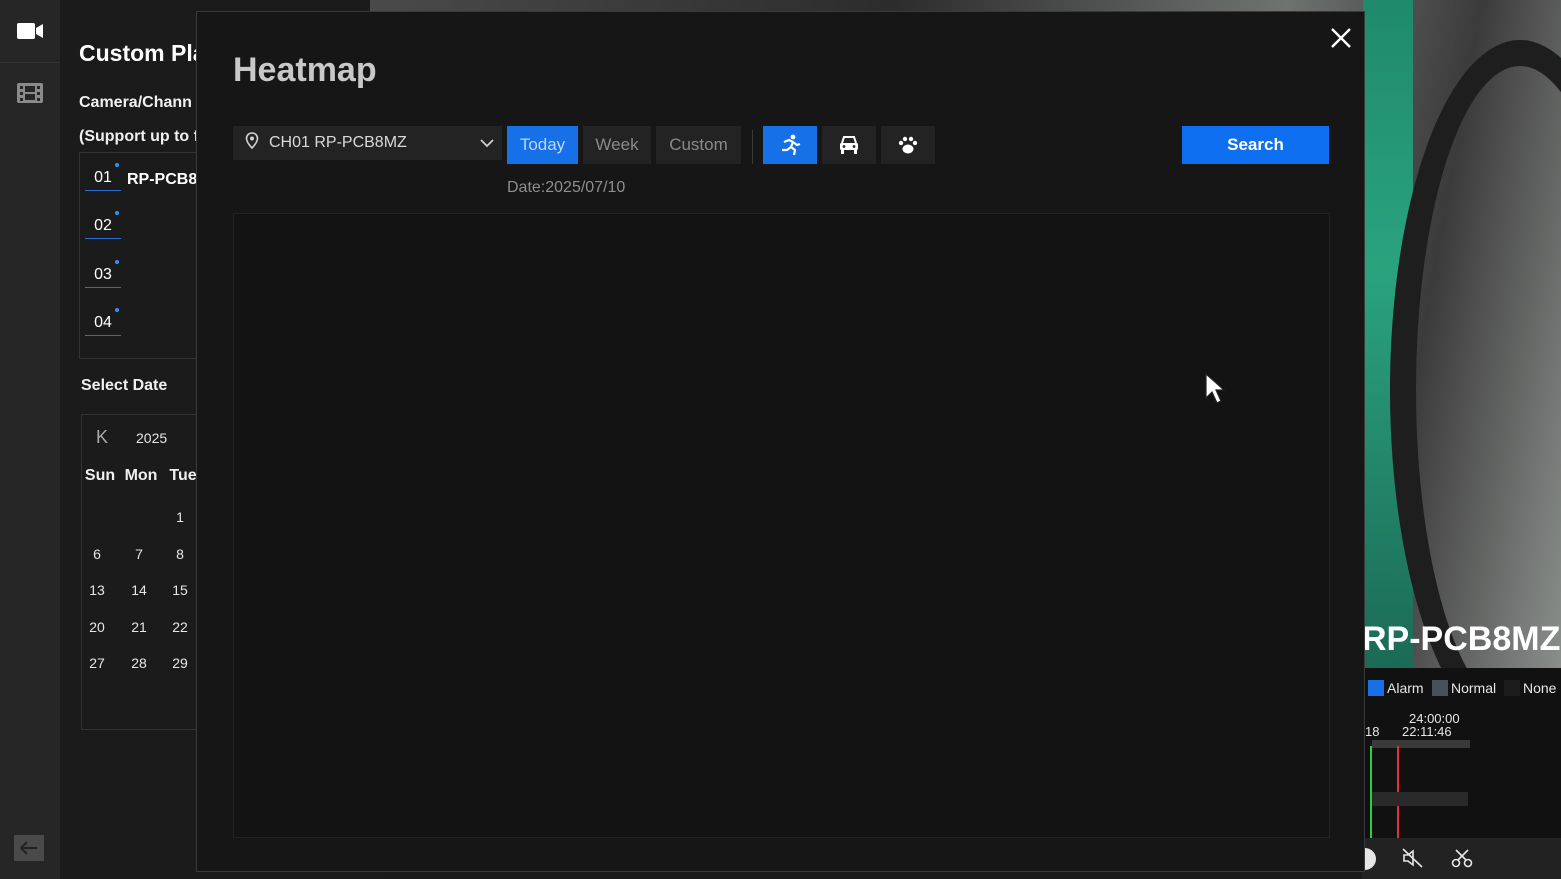 The height and width of the screenshot is (879, 1561). Describe the element at coordinates (30, 93) in the screenshot. I see `film-icon` at that location.